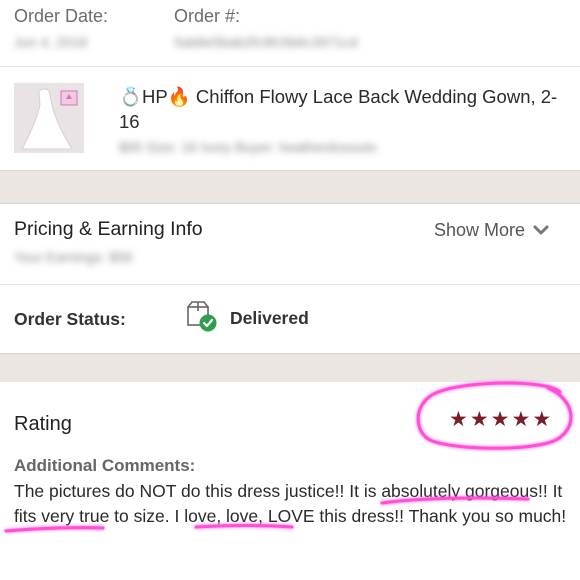 The width and height of the screenshot is (580, 580). What do you see at coordinates (266, 42) in the screenshot?
I see `order-number-value: 5ab8e5bab2fc9fc5b6c3971cd` at bounding box center [266, 42].